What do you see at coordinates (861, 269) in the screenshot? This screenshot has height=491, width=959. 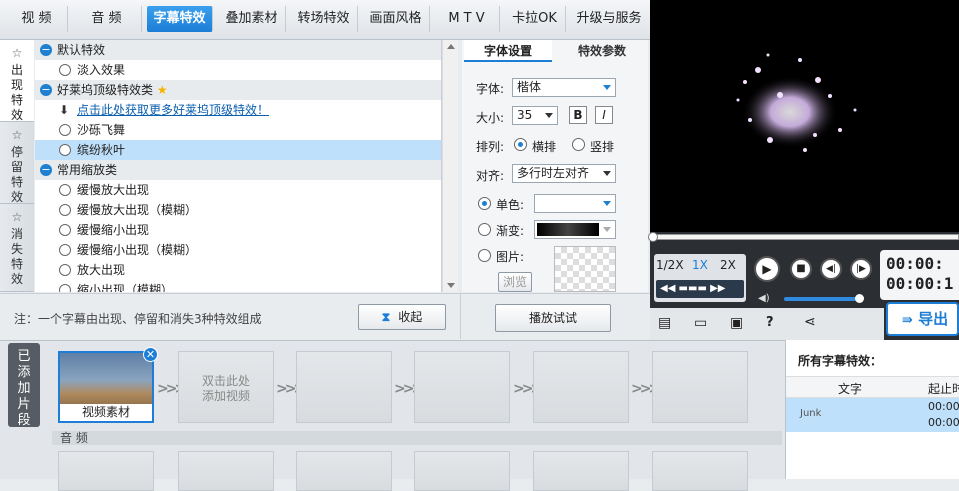 I see `next-frame-icon: |▶` at bounding box center [861, 269].